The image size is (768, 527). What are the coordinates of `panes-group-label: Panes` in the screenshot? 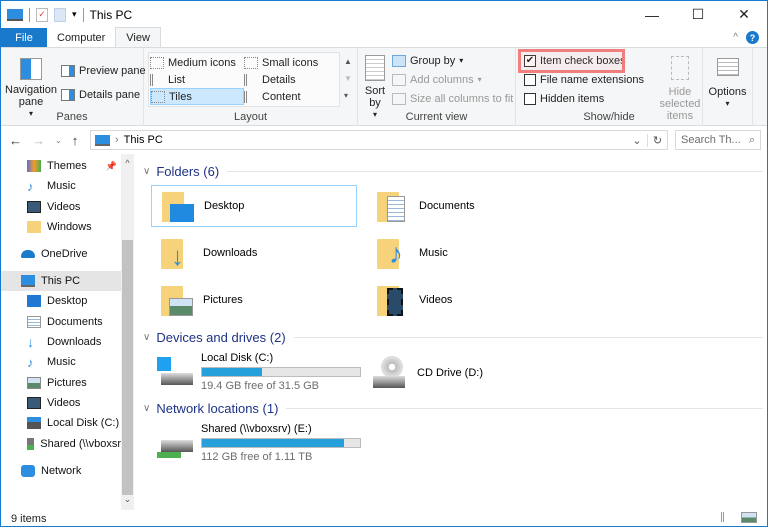 It's located at (72, 117).